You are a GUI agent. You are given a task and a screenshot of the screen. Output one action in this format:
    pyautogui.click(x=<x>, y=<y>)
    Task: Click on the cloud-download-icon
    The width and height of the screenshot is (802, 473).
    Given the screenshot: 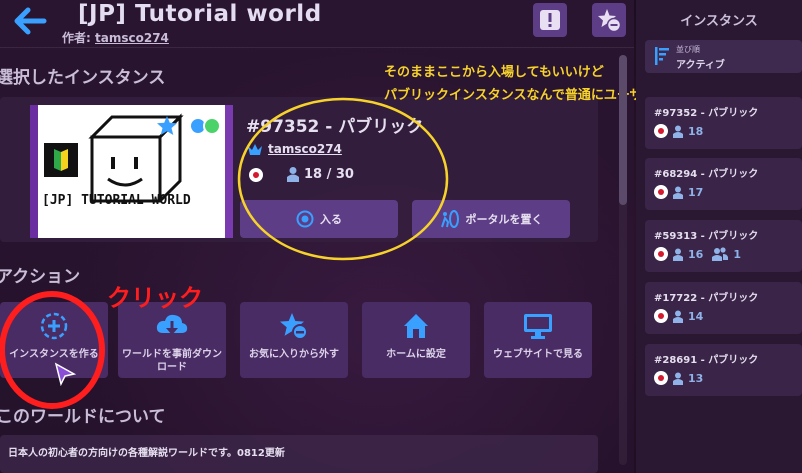 What is the action you would take?
    pyautogui.click(x=172, y=324)
    